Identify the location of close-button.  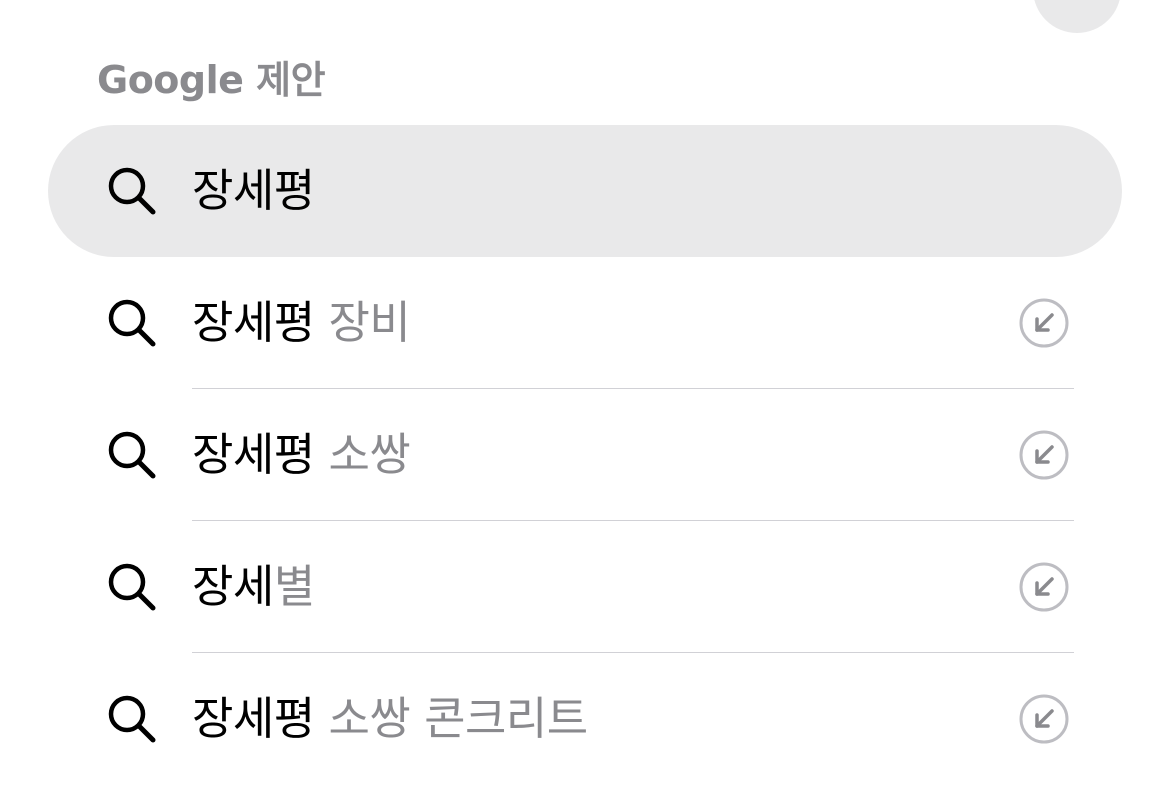
(1077, 16).